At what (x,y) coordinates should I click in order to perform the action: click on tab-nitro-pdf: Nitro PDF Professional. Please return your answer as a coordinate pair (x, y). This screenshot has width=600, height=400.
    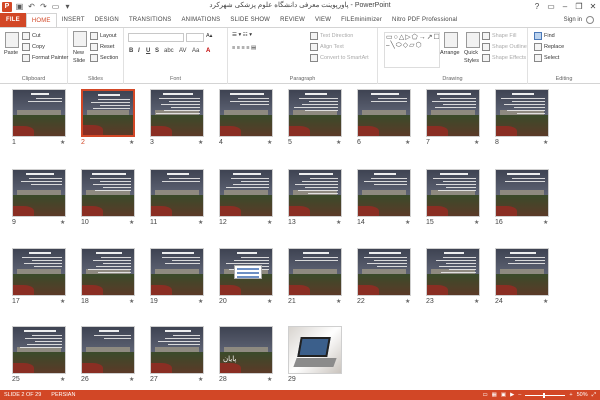
    Looking at the image, I should click on (424, 20).